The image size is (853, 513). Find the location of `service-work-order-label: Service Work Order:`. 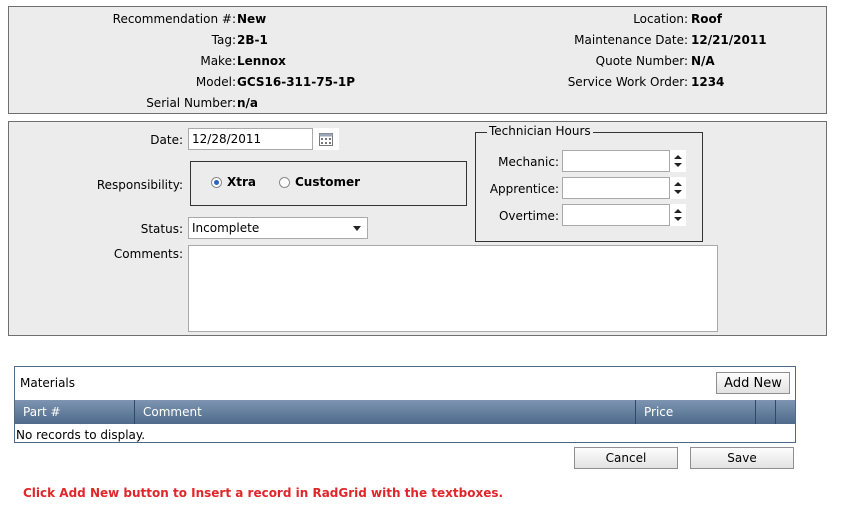

service-work-order-label: Service Work Order: is located at coordinates (627, 82).